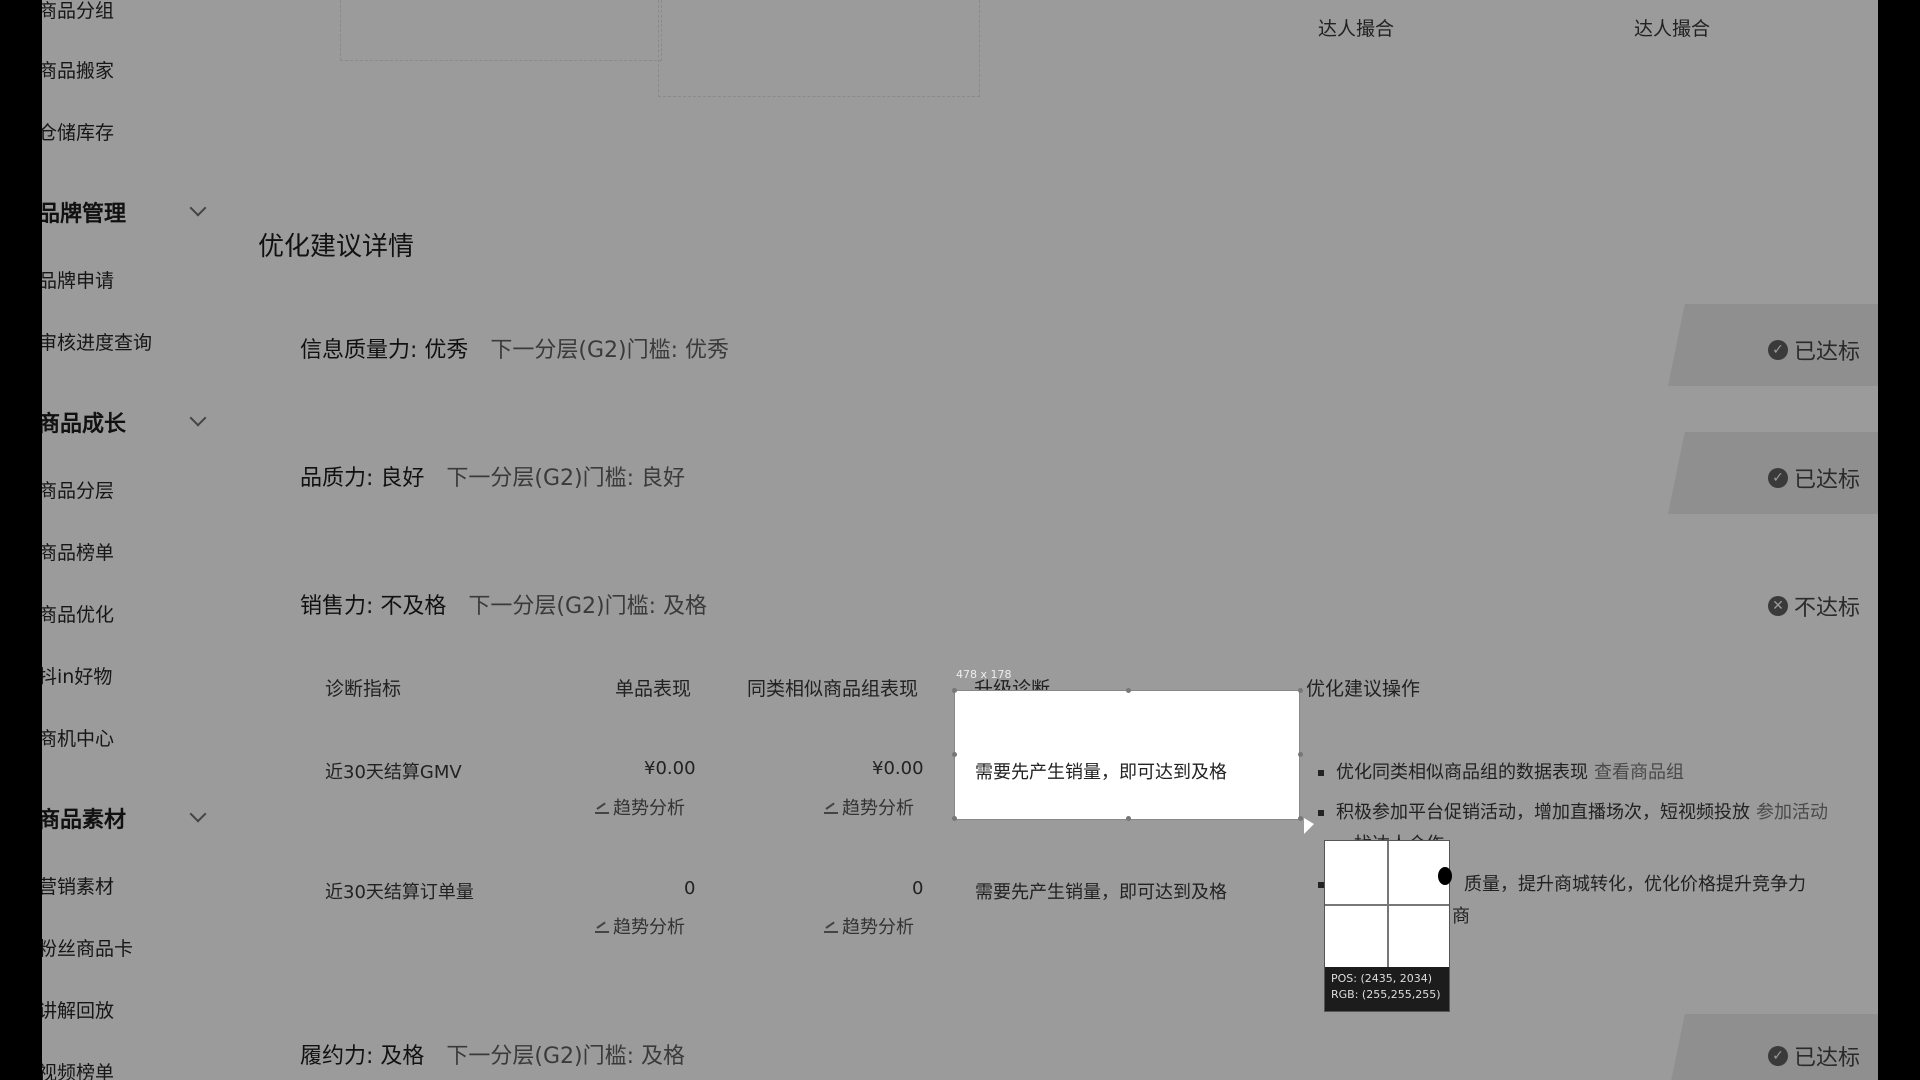 The width and height of the screenshot is (1920, 1080). What do you see at coordinates (898, 768) in the screenshot?
I see `cell-group: ¥0.00` at bounding box center [898, 768].